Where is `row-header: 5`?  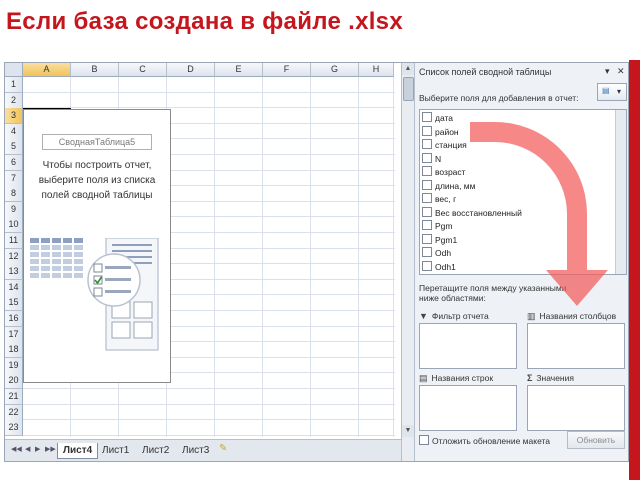
row-header: 5 is located at coordinates (14, 147).